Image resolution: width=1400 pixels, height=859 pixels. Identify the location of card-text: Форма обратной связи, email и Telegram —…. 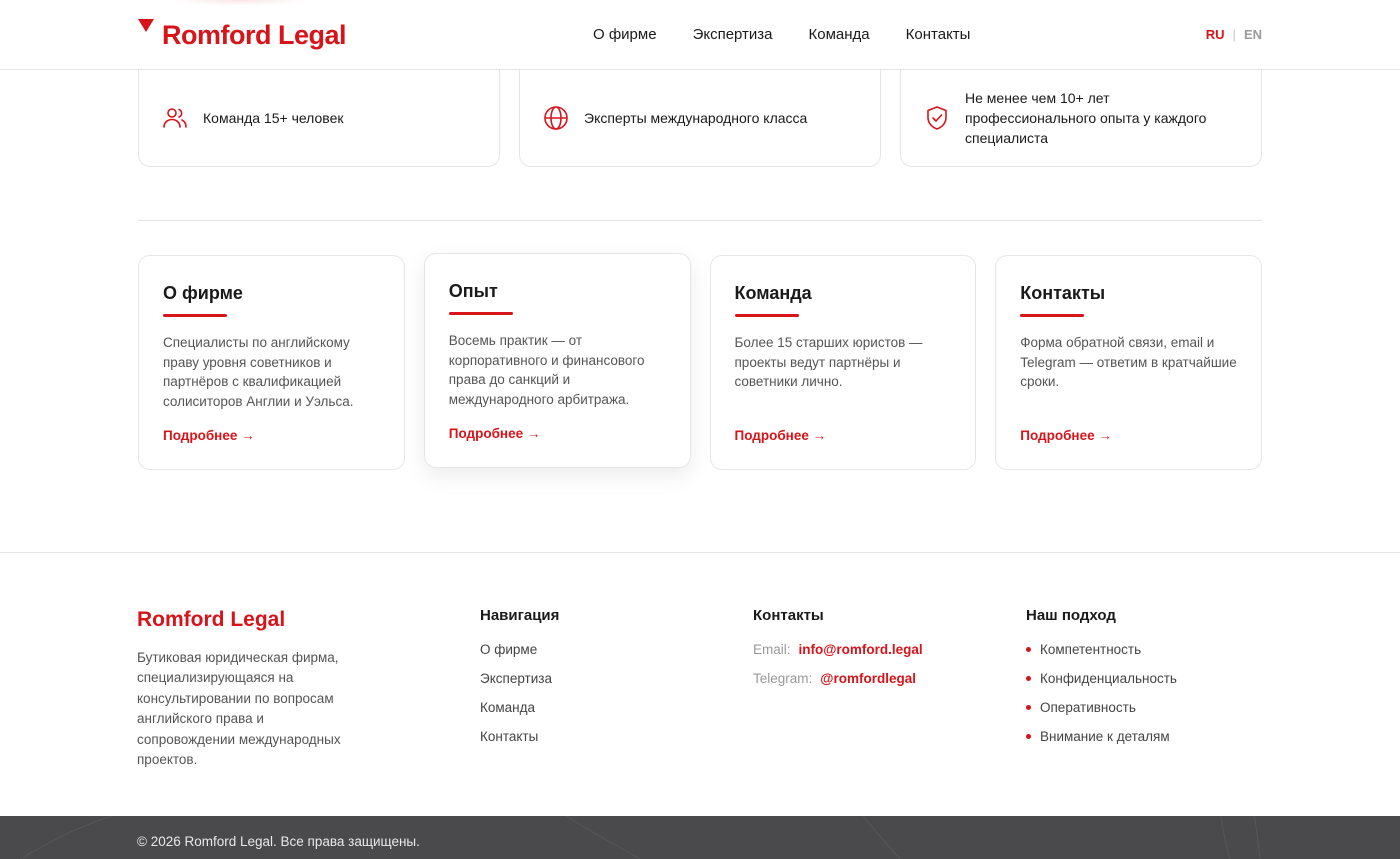
(1128, 362).